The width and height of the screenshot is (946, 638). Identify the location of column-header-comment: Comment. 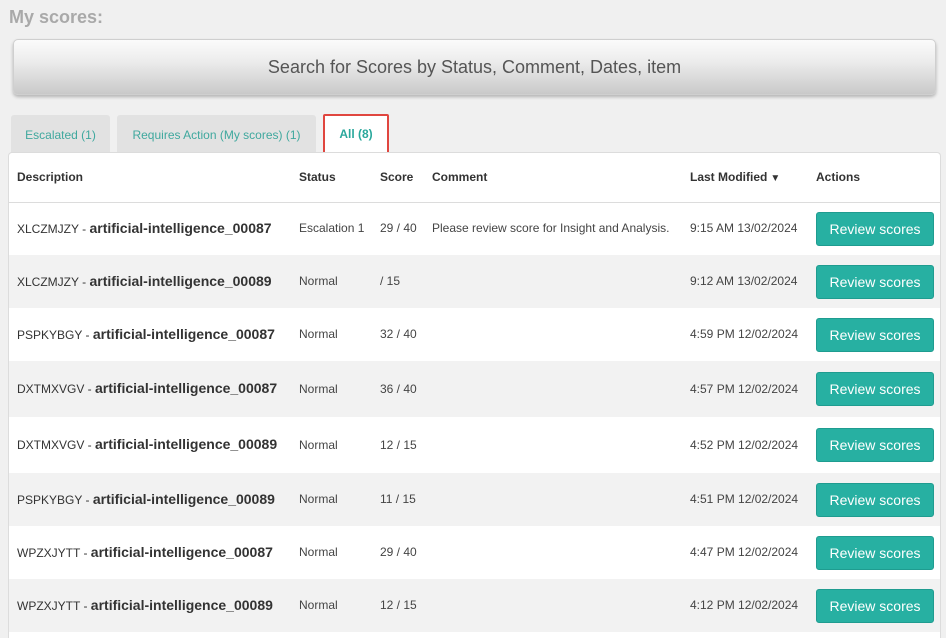
(553, 178).